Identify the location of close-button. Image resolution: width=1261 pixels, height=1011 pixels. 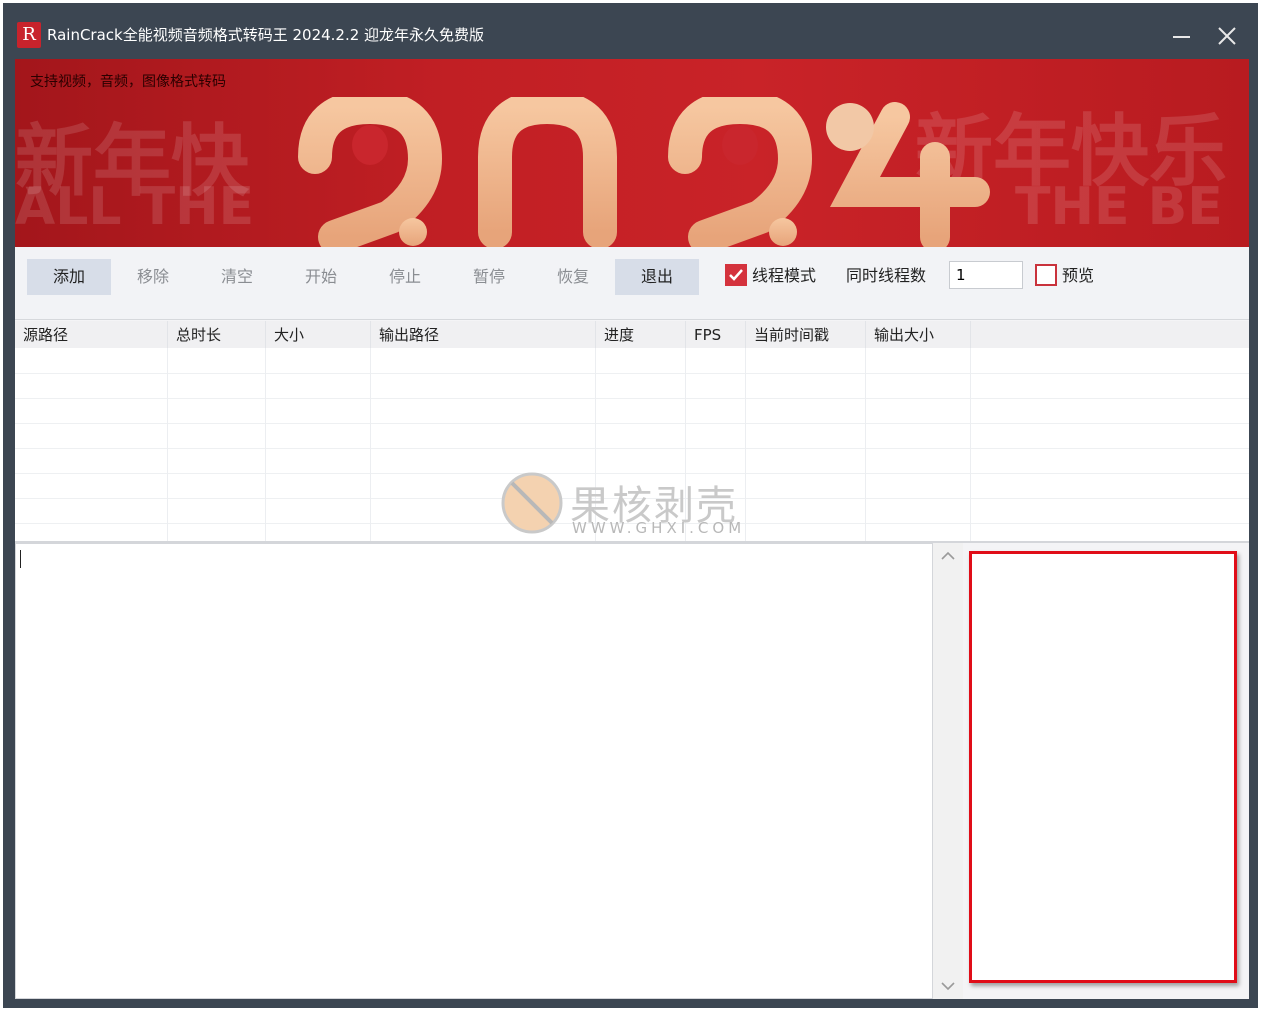
(1227, 35).